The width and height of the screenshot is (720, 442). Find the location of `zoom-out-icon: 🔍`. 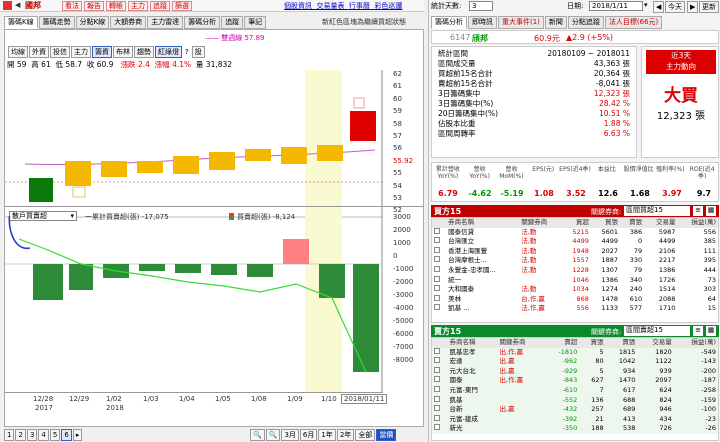

zoom-out-icon: 🔍 is located at coordinates (257, 435).